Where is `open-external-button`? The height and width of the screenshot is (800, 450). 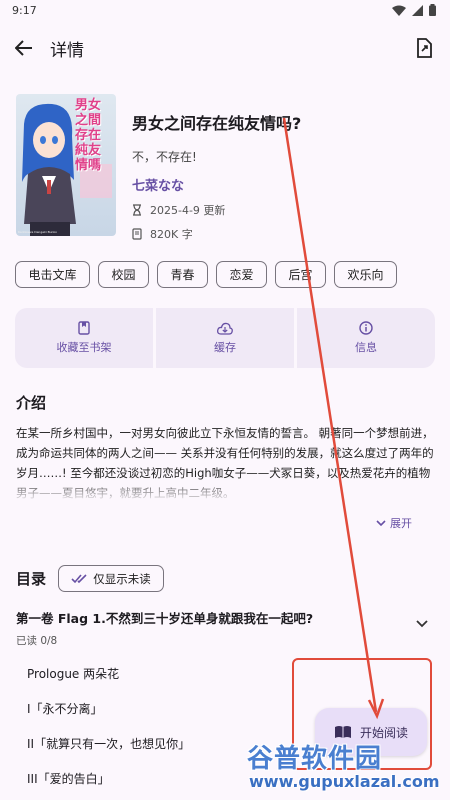 open-external-button is located at coordinates (424, 48).